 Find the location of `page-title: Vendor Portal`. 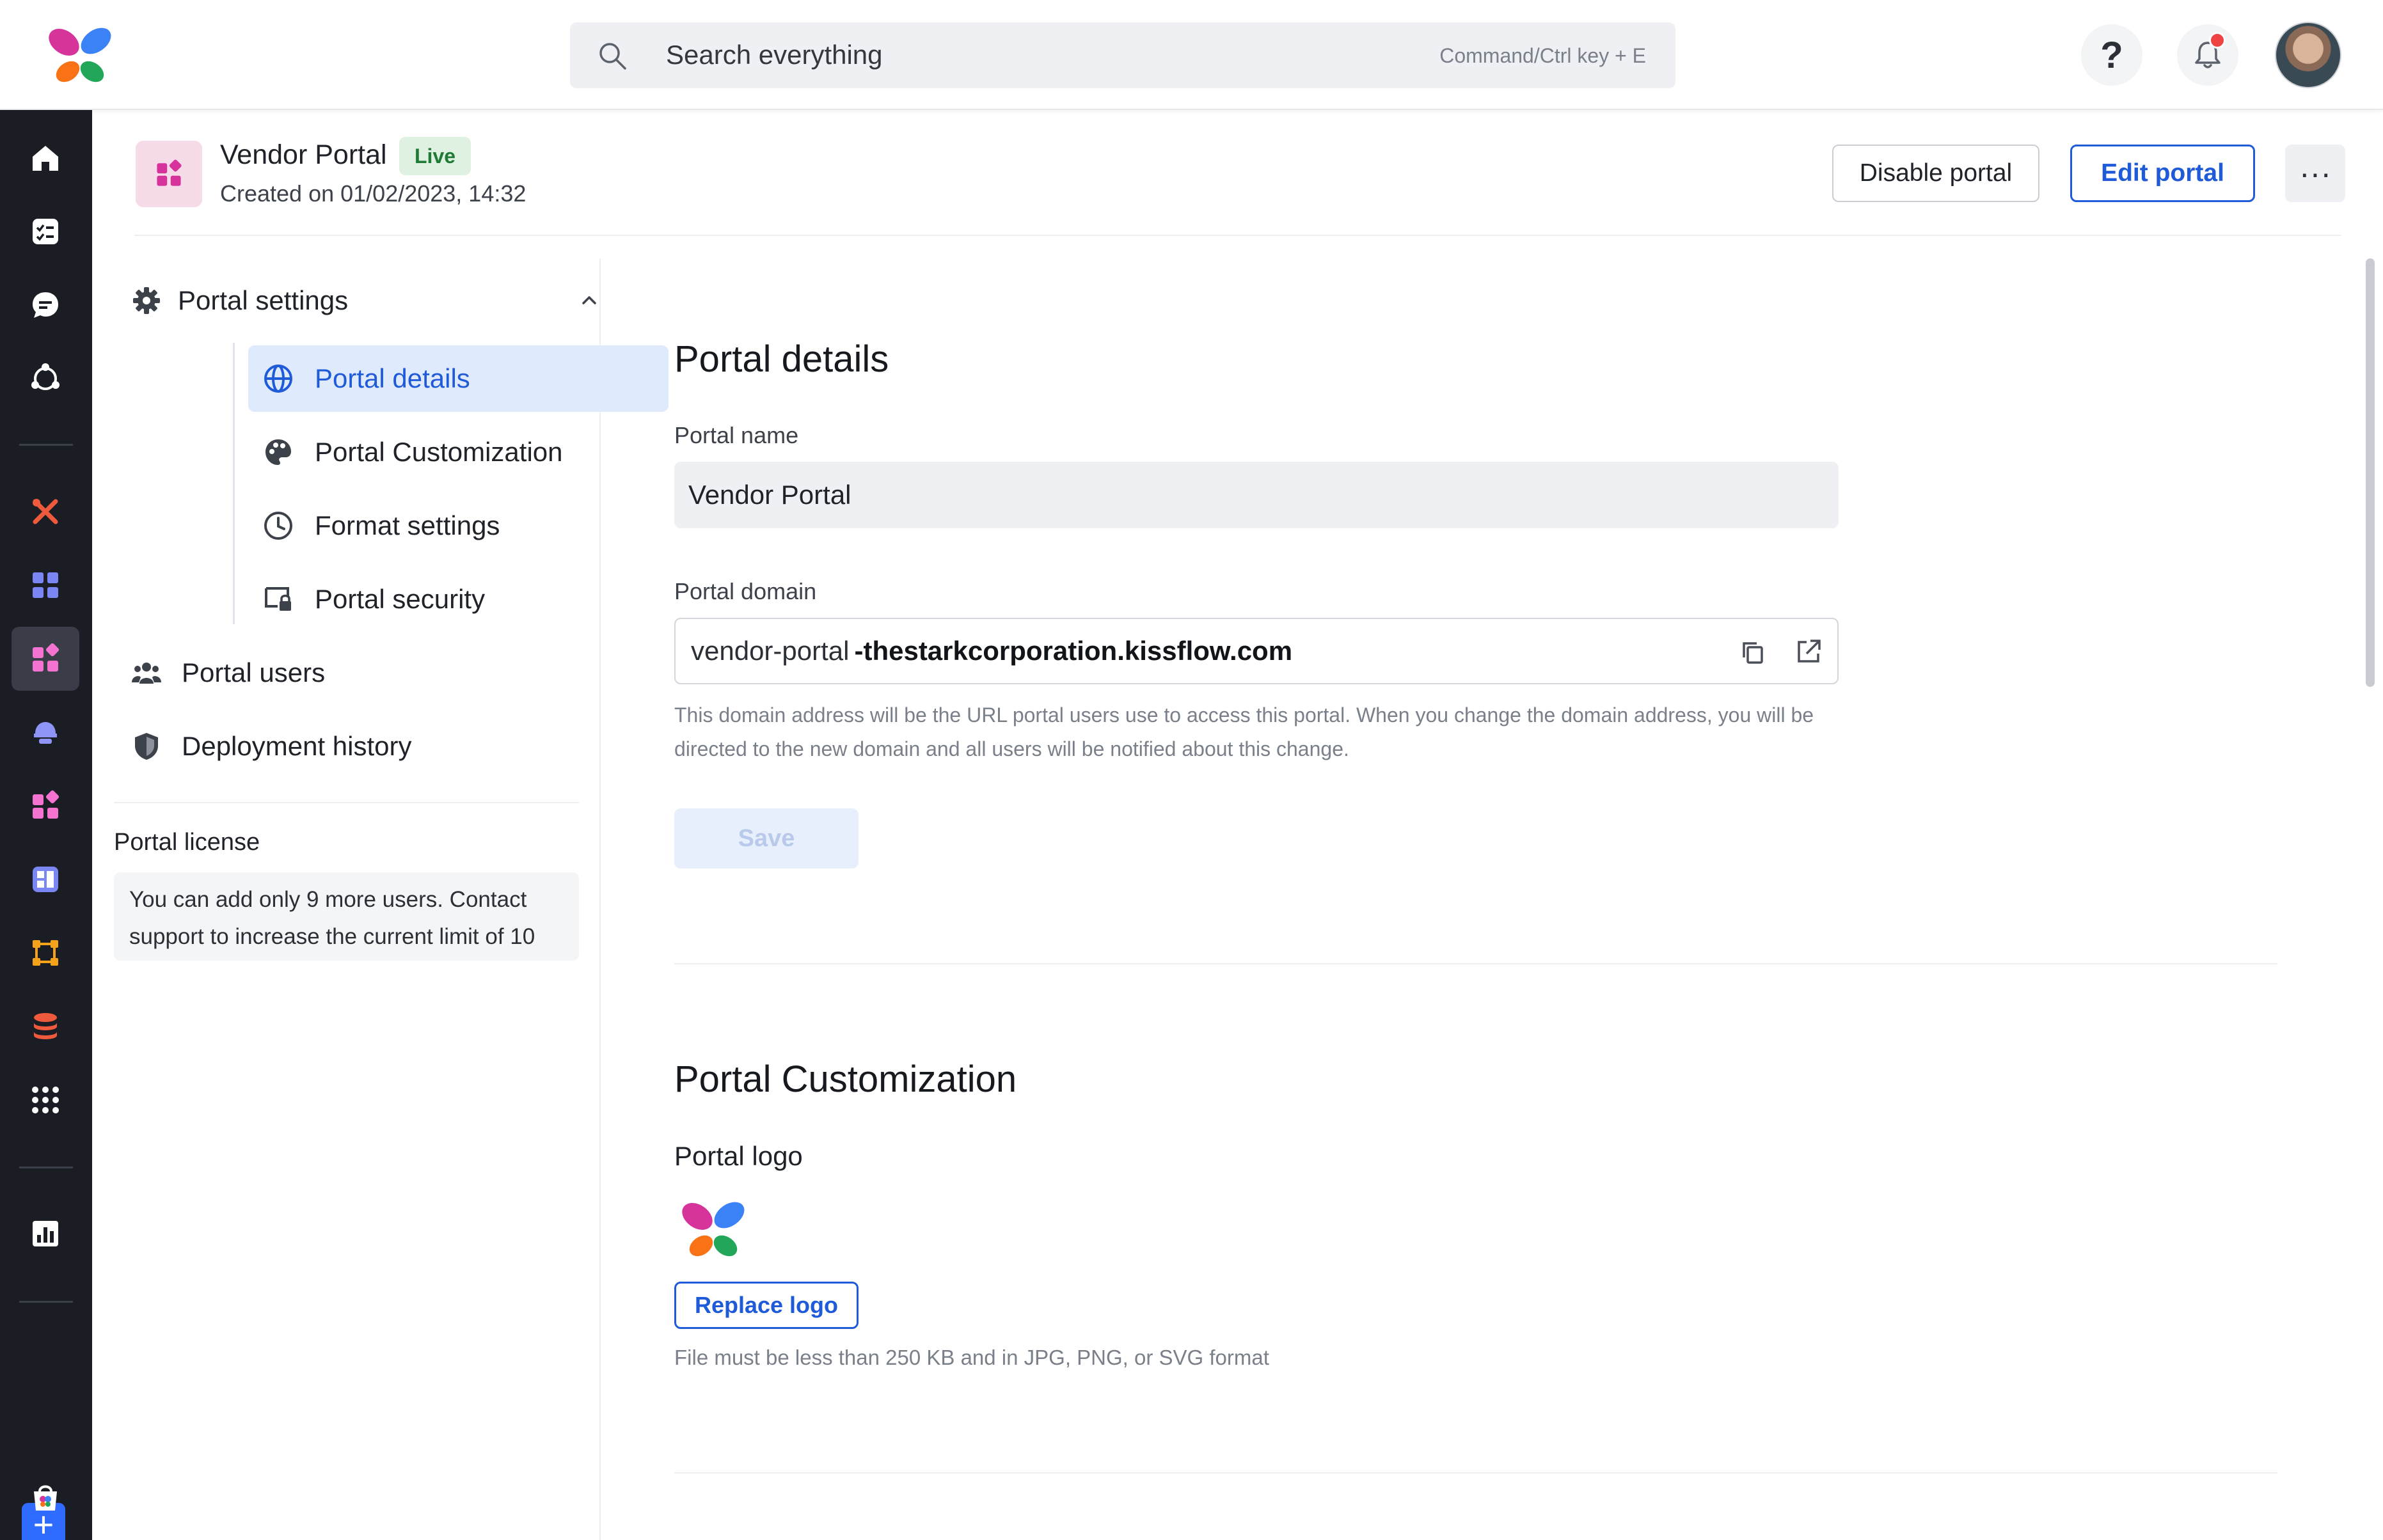

page-title: Vendor Portal is located at coordinates (303, 154).